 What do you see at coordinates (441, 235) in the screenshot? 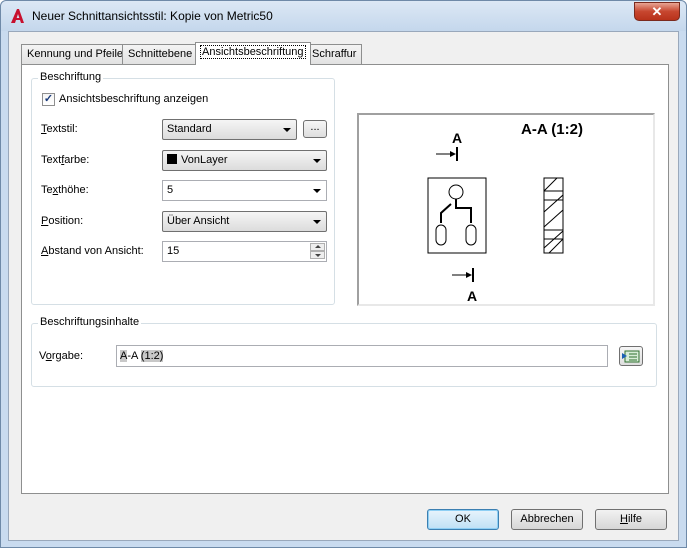
I see `part-slot-left` at bounding box center [441, 235].